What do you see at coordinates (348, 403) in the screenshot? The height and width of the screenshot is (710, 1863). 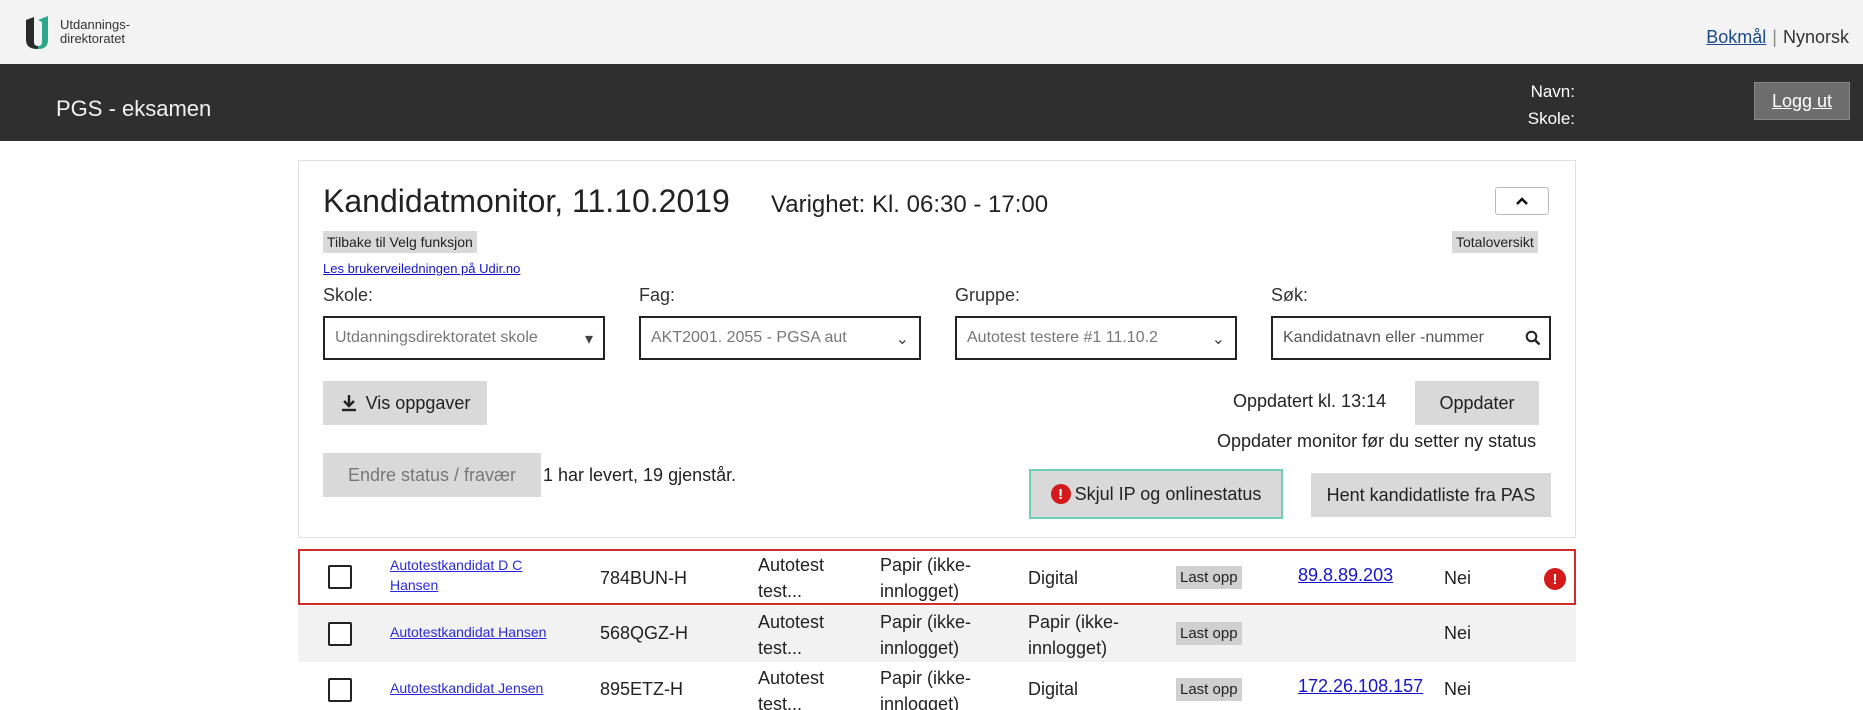 I see `download-icon` at bounding box center [348, 403].